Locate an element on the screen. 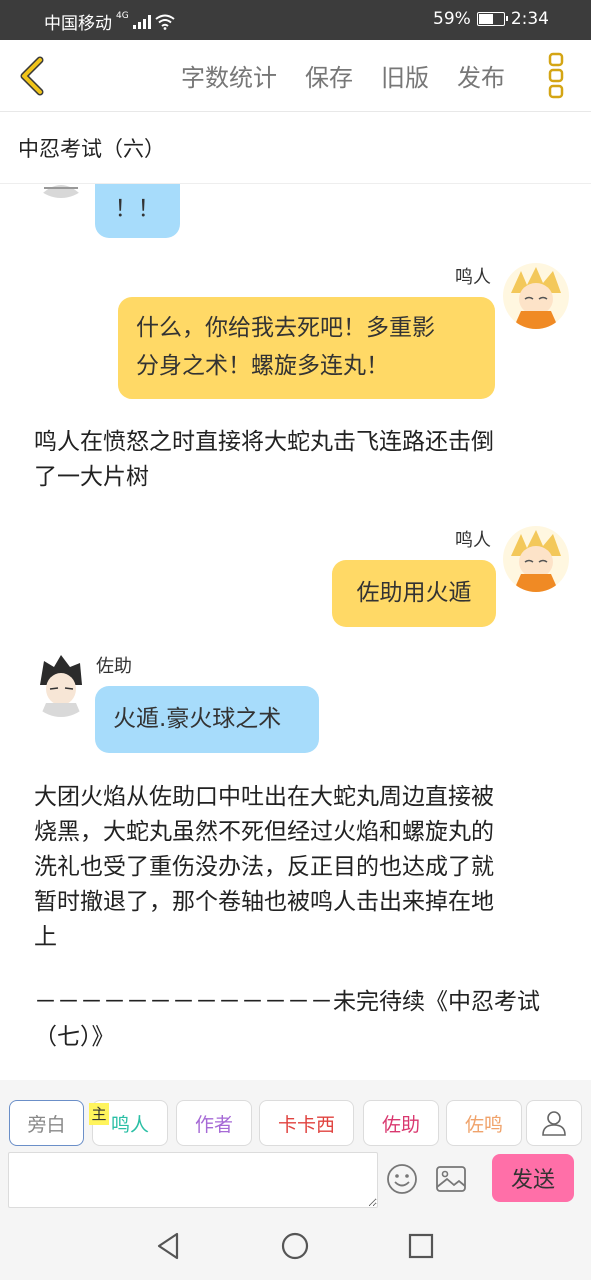  role-label: 佐鸣 is located at coordinates (483, 1124).